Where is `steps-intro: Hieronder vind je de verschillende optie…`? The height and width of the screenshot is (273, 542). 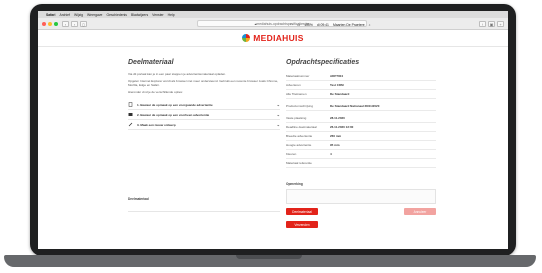
steps-intro: Hieronder vind je de verschillende optie… is located at coordinates (155, 92).